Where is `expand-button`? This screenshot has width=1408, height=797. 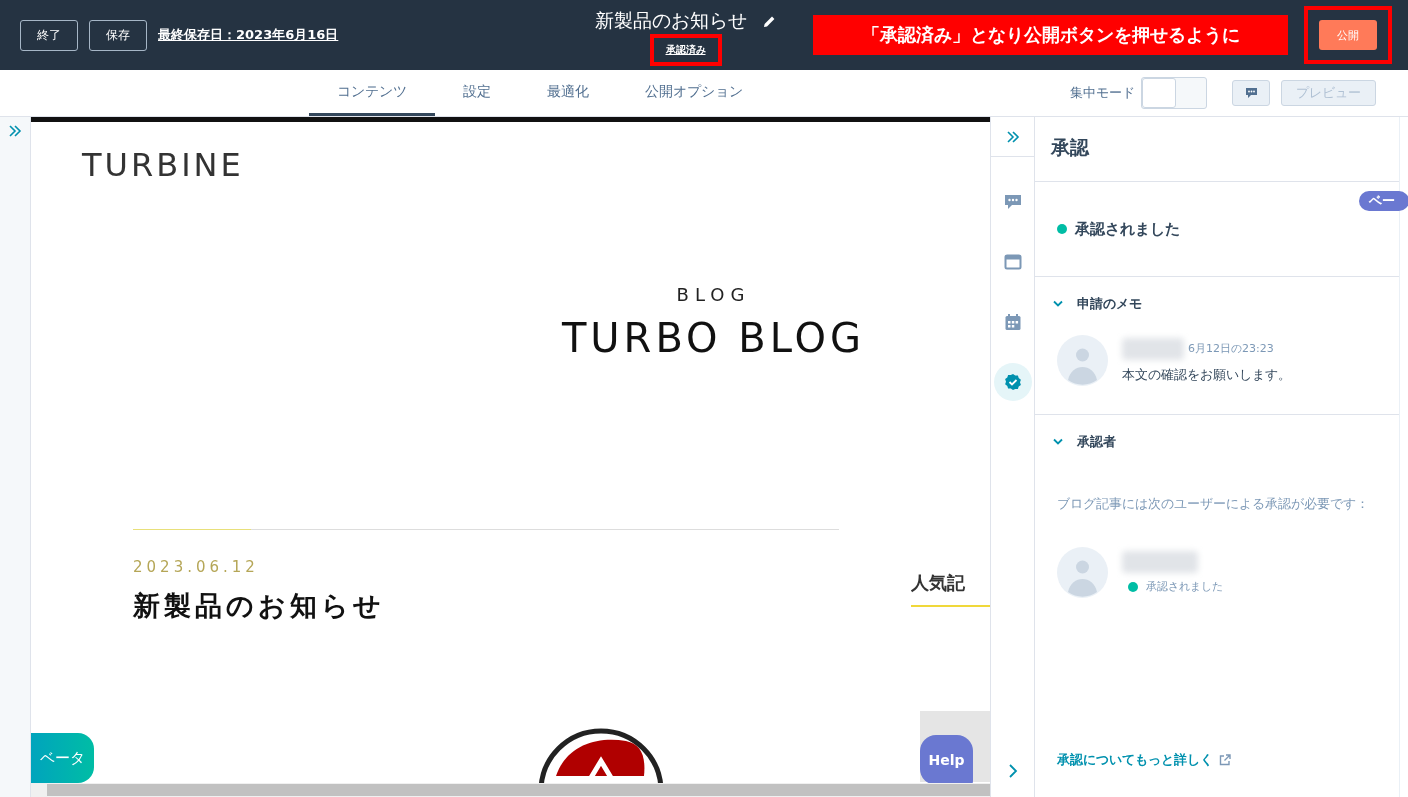
expand-button is located at coordinates (1012, 771).